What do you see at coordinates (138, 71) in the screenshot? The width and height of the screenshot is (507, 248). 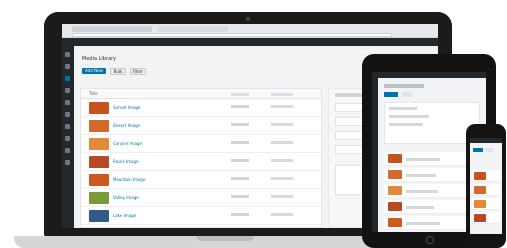 I see `filter-button: Filter` at bounding box center [138, 71].